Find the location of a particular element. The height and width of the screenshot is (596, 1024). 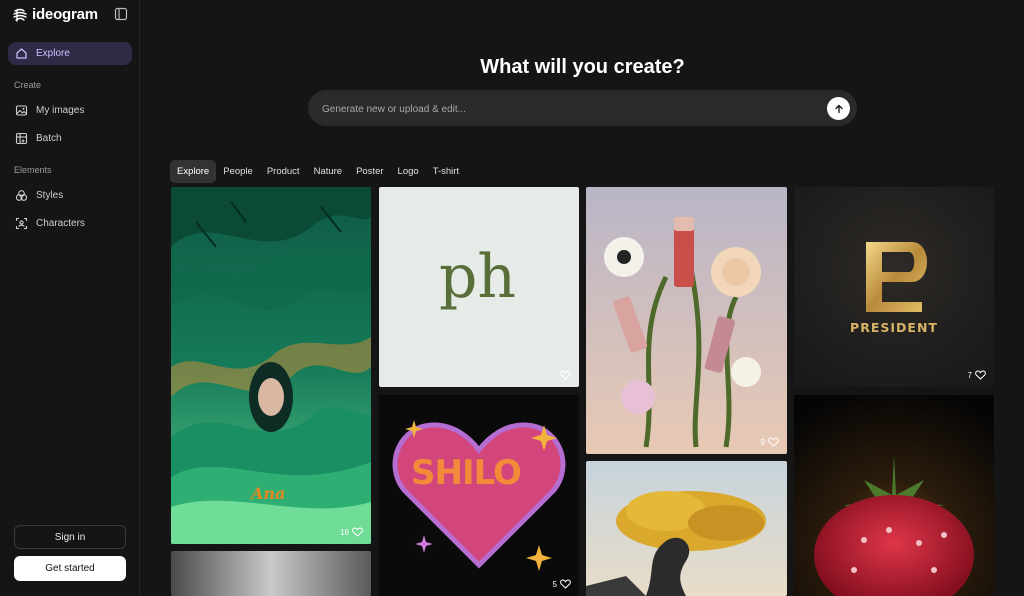

ideogram-logo-icon is located at coordinates (20, 15).